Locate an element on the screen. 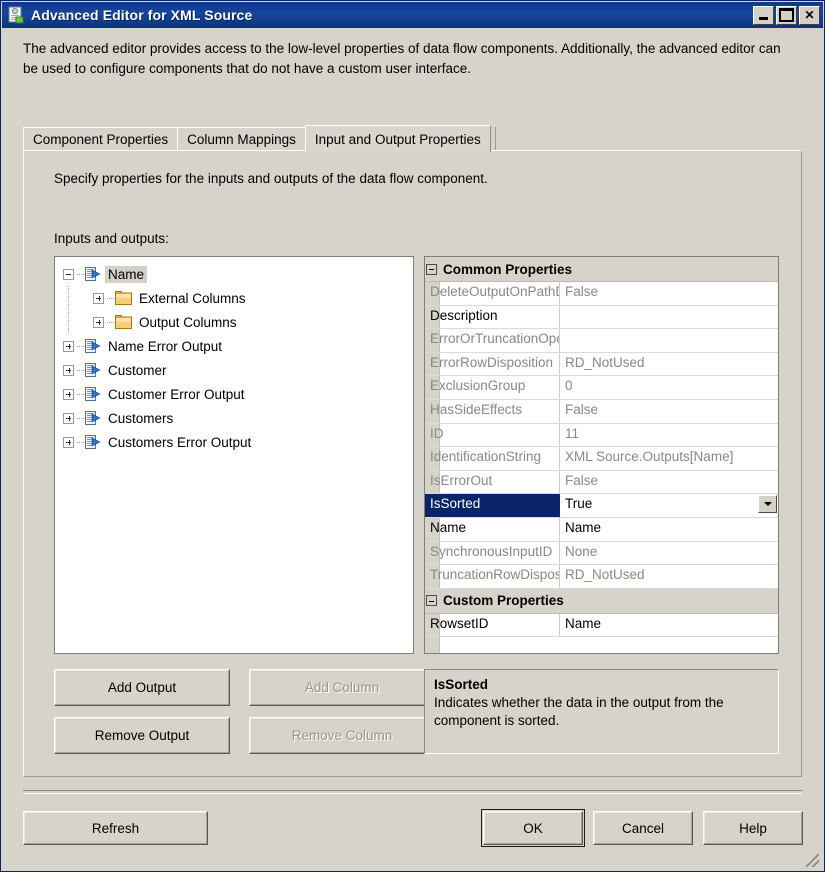  property-row: TruncationRowDisposit RD_NotUsed is located at coordinates (601, 577).